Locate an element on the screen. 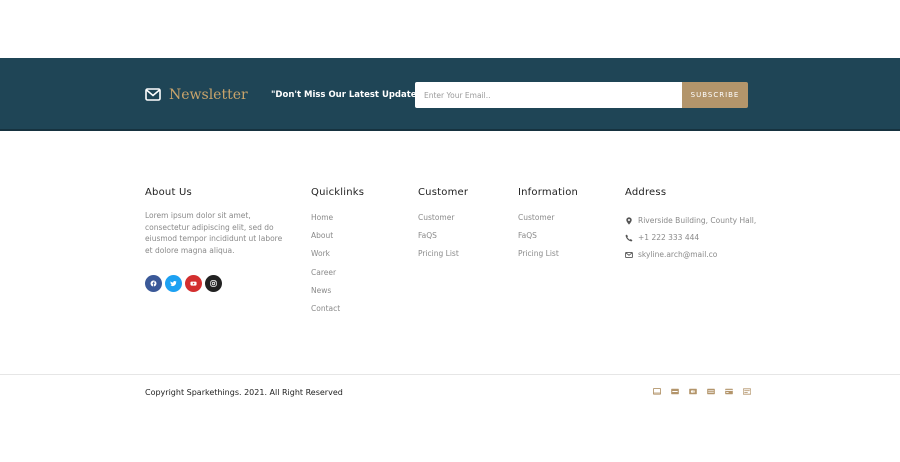  information-link-faqs: FaQS is located at coordinates (548, 240).